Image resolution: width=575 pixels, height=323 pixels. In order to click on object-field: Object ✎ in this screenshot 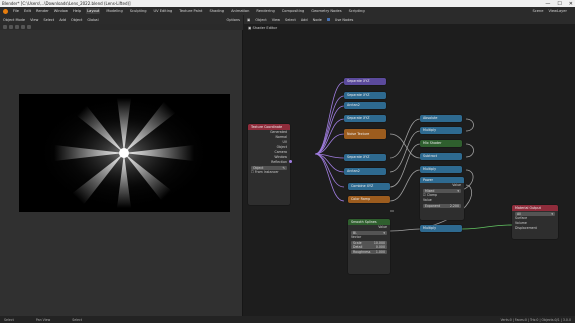, I will do `click(269, 167)`.